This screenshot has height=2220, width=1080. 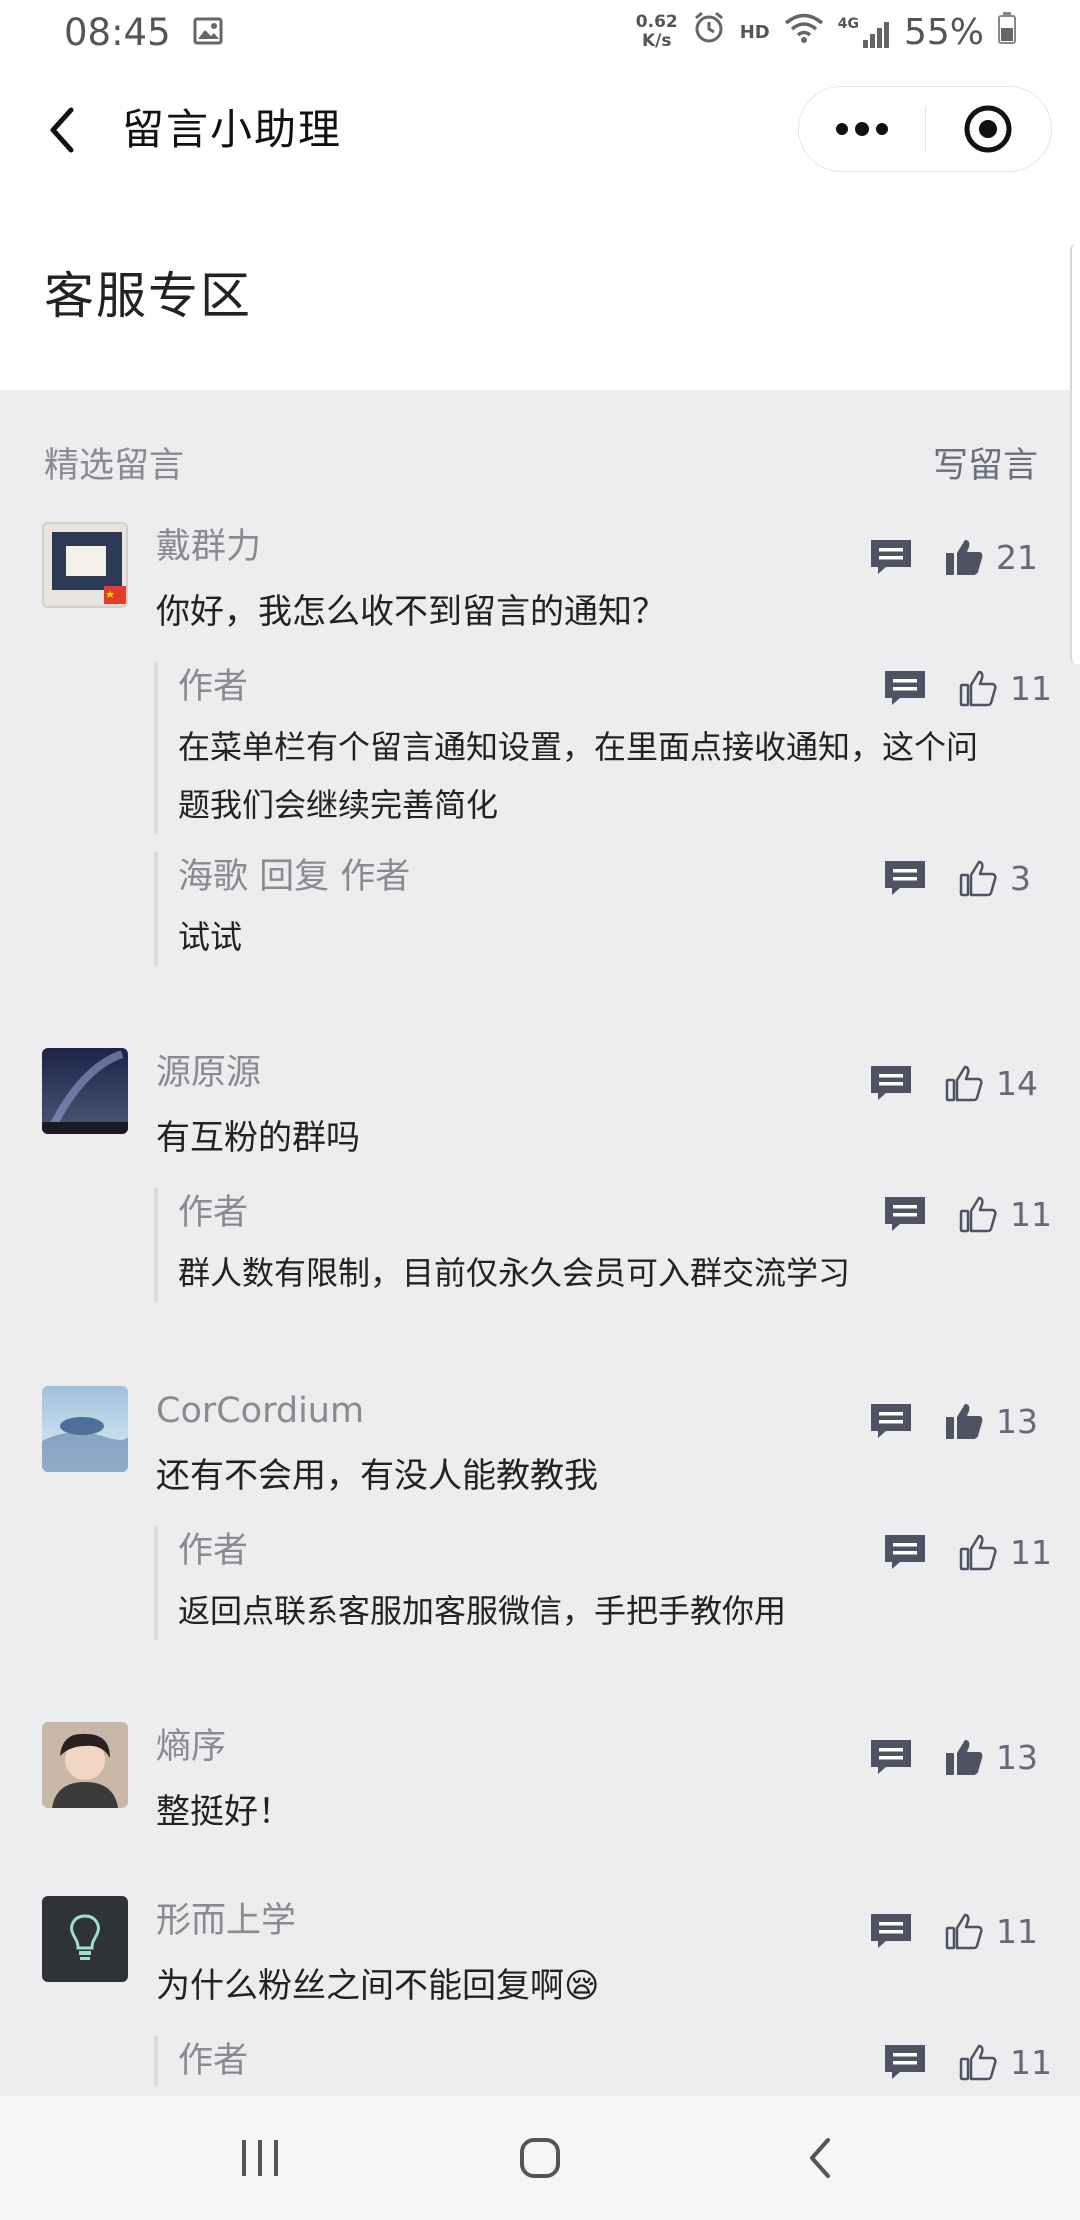 I want to click on battery-percent: 55%, so click(x=943, y=32).